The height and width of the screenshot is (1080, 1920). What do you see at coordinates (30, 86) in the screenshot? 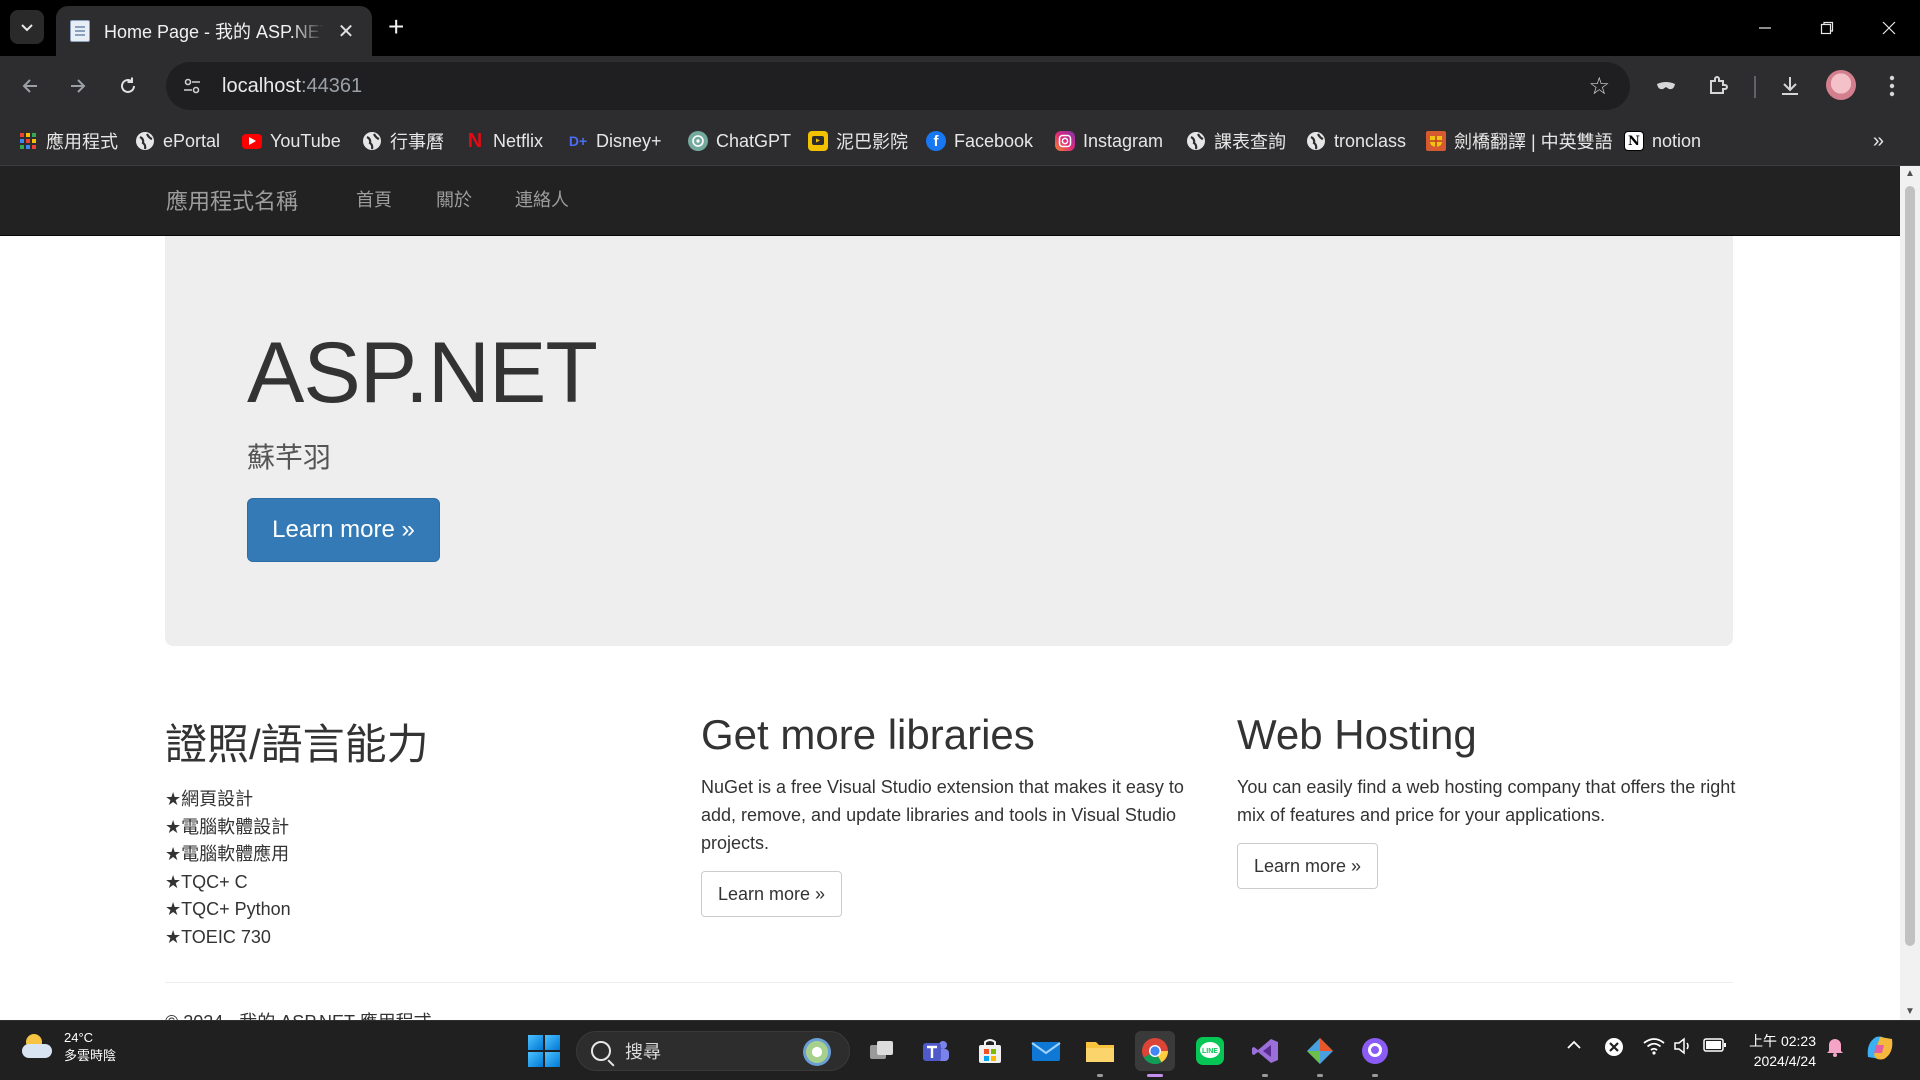
I see `back-button` at bounding box center [30, 86].